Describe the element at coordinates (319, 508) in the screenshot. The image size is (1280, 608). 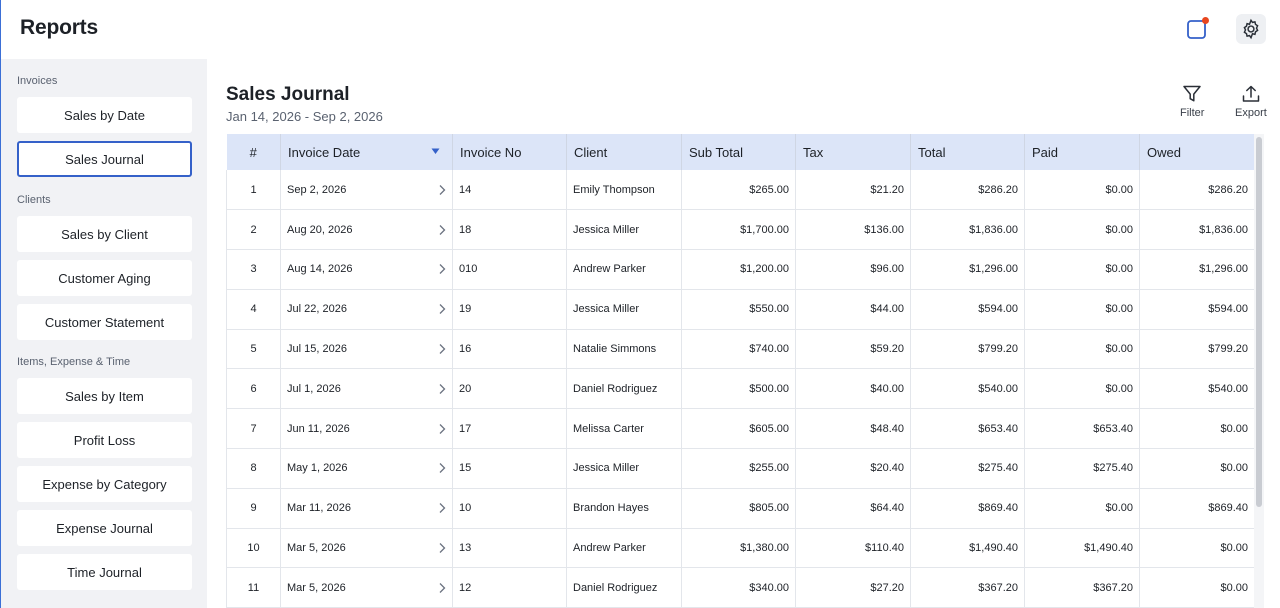
I see `invoice-date-text: Mar 11, 2026` at that location.